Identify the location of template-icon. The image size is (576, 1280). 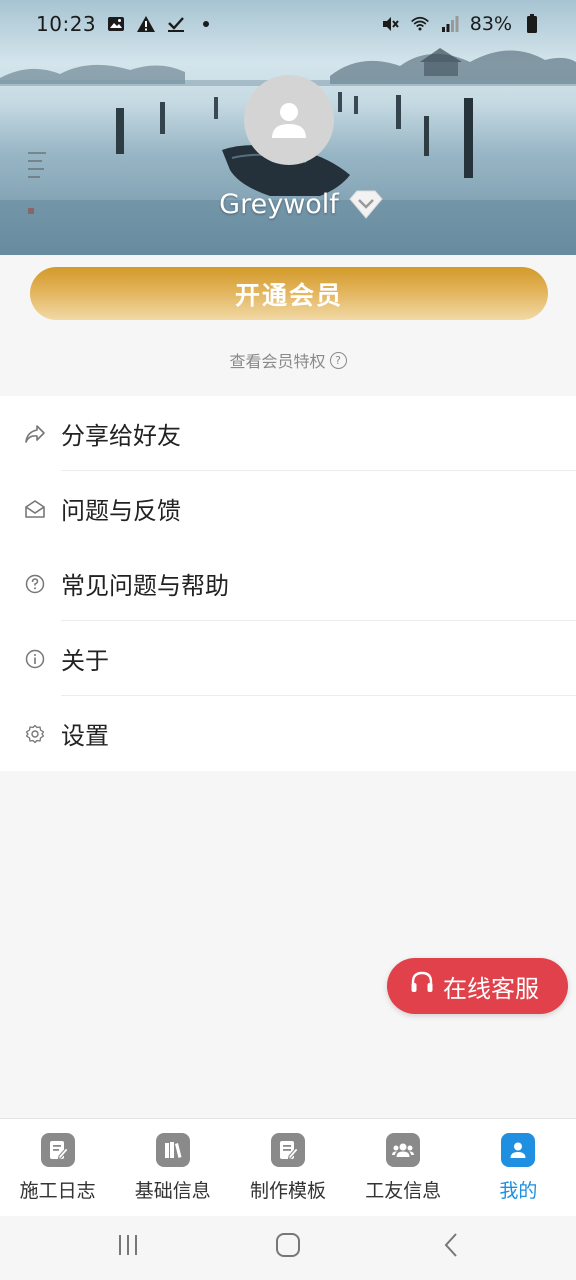
(288, 1150).